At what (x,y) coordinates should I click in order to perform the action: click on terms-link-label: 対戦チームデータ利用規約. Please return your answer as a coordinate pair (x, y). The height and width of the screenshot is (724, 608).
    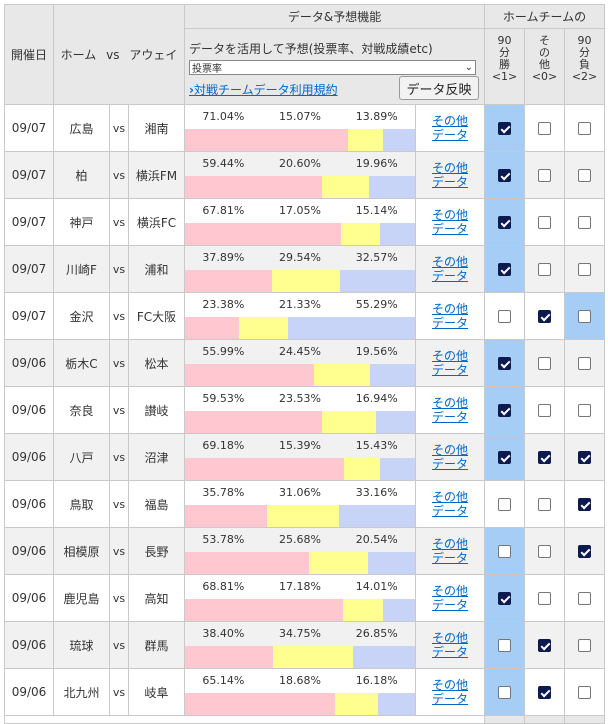
    Looking at the image, I should click on (265, 89).